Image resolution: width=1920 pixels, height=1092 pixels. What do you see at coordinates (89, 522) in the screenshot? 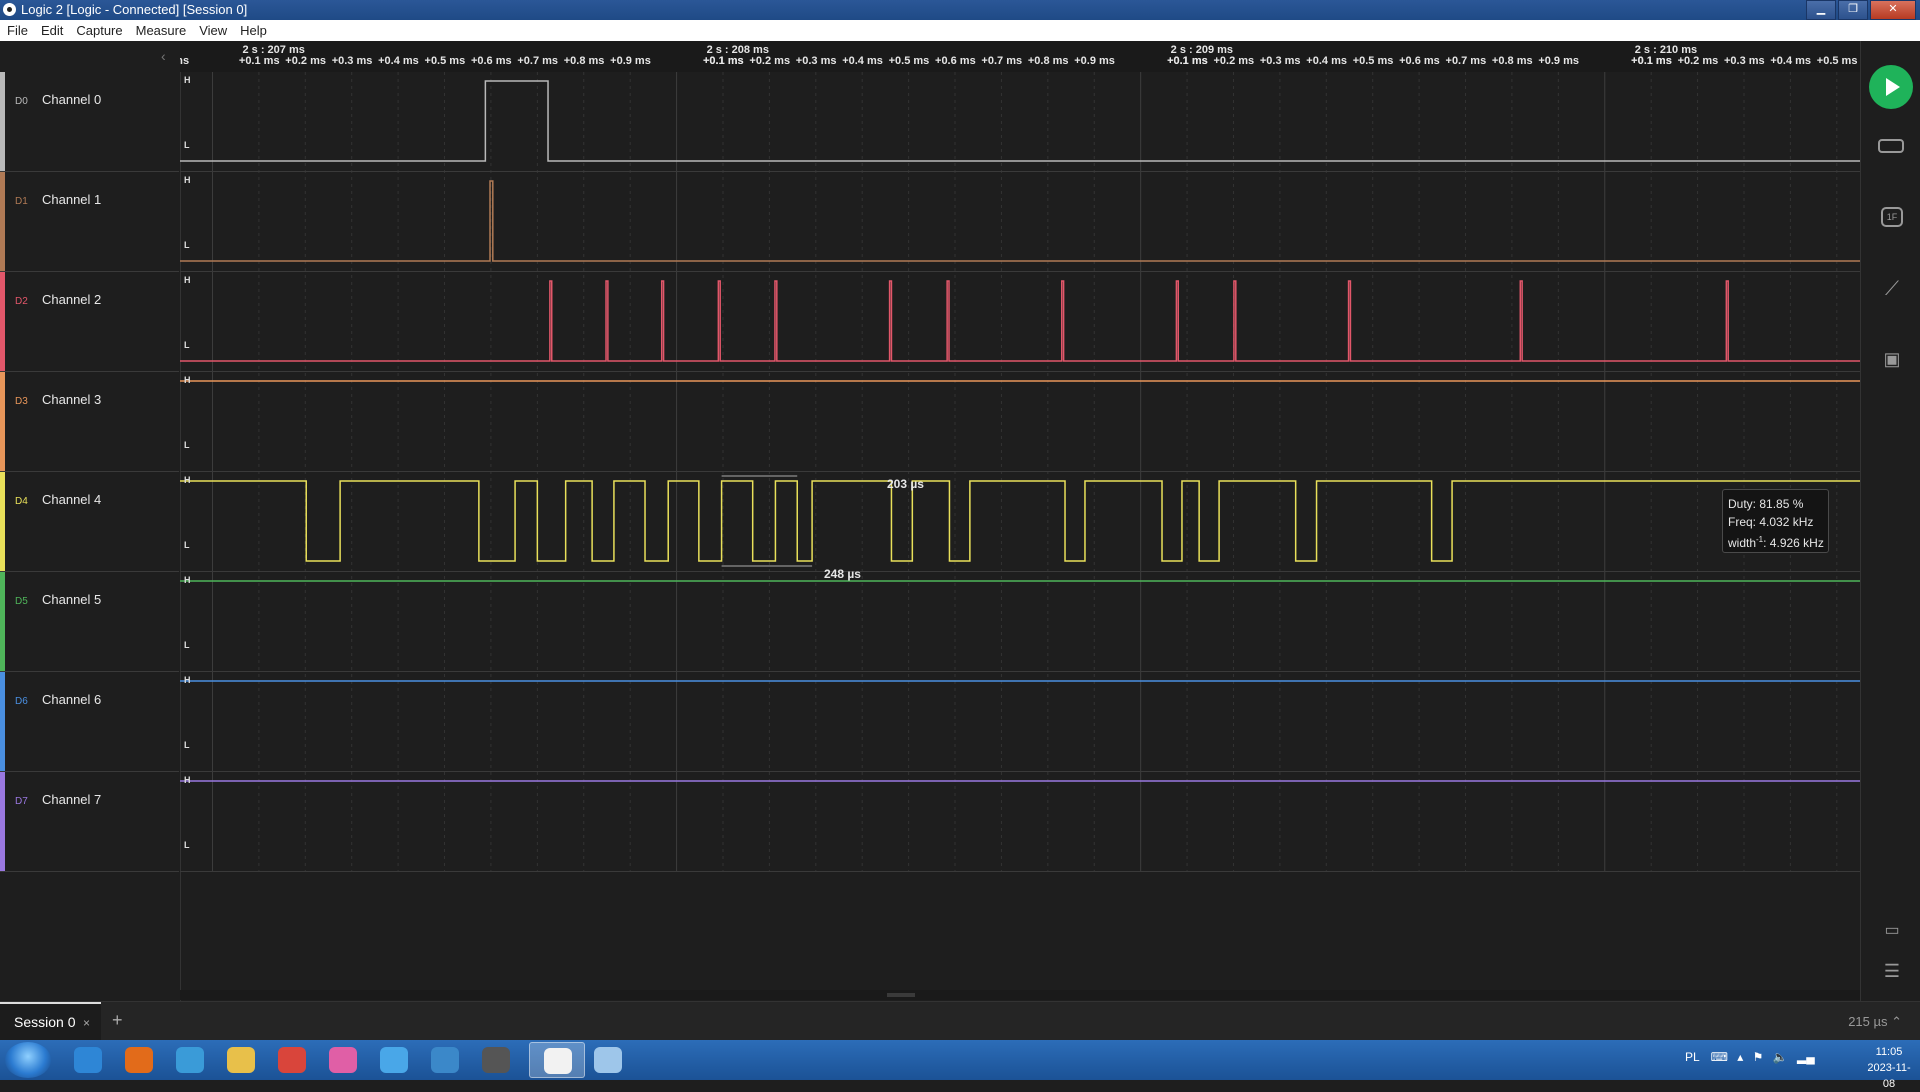
I see `channel-row-4: D4 Channel 4` at bounding box center [89, 522].